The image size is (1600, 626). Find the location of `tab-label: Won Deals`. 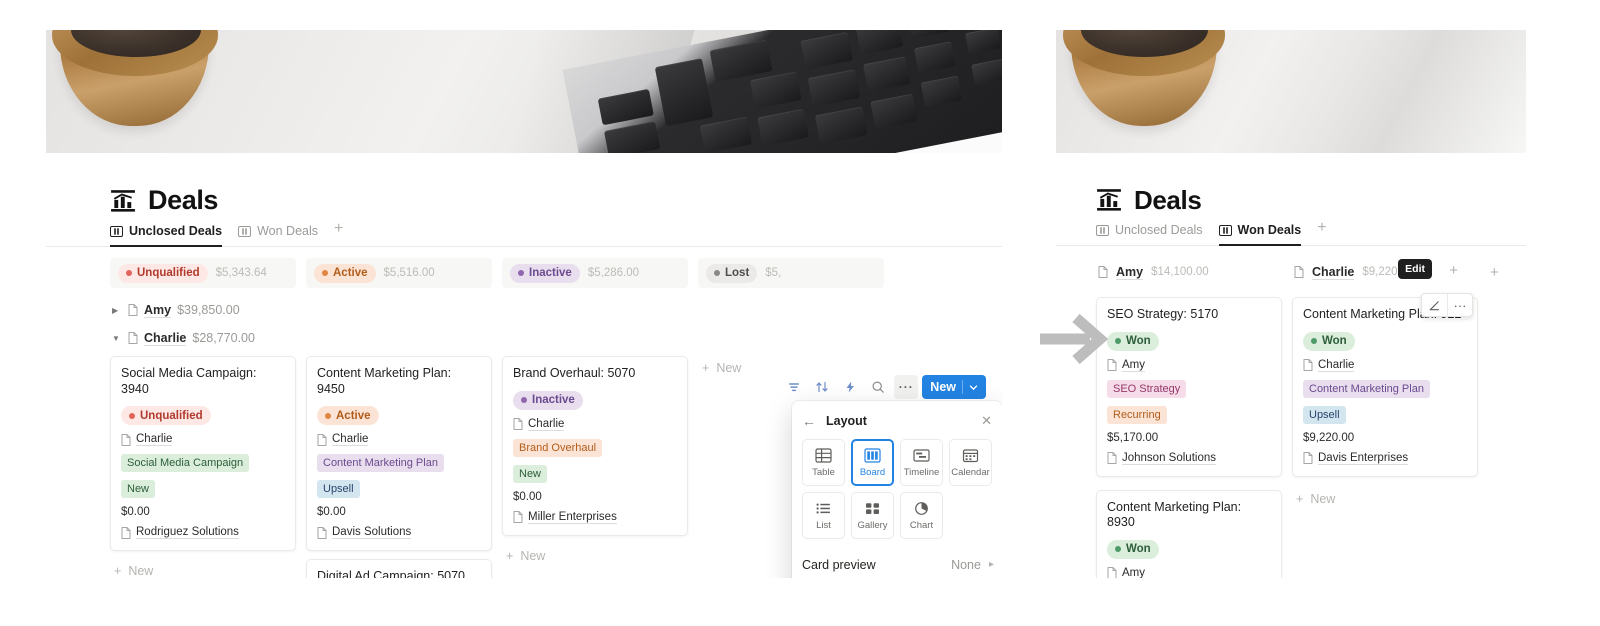

tab-label: Won Deals is located at coordinates (288, 231).